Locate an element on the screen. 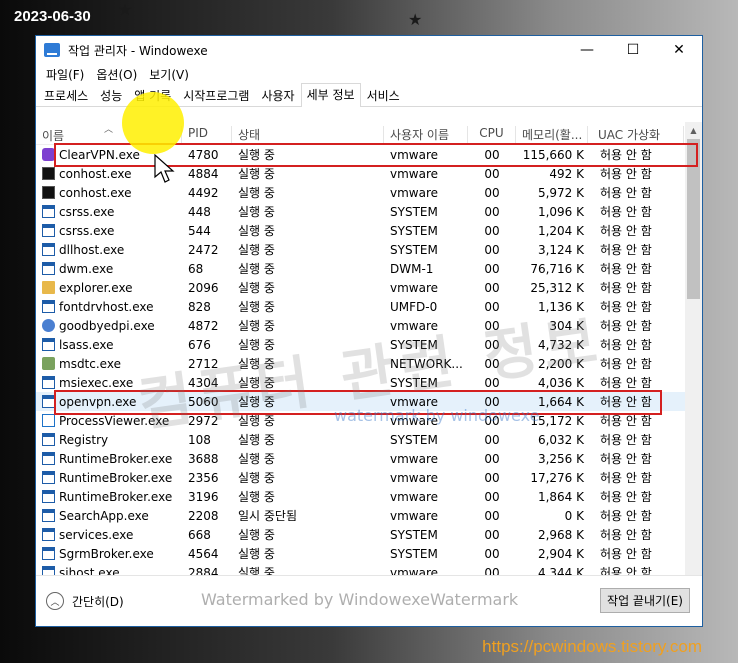  process-name: SearchApp.exe is located at coordinates (104, 515).